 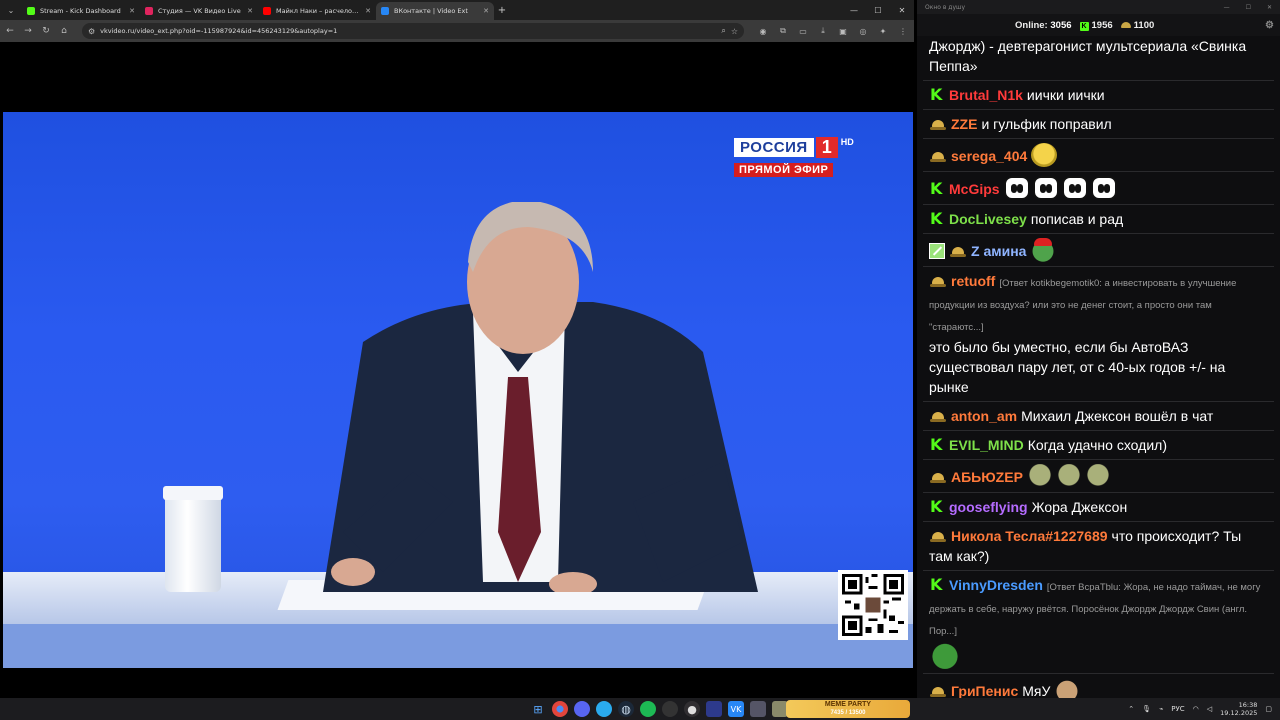 I want to click on new-tab-button: +, so click(x=502, y=10).